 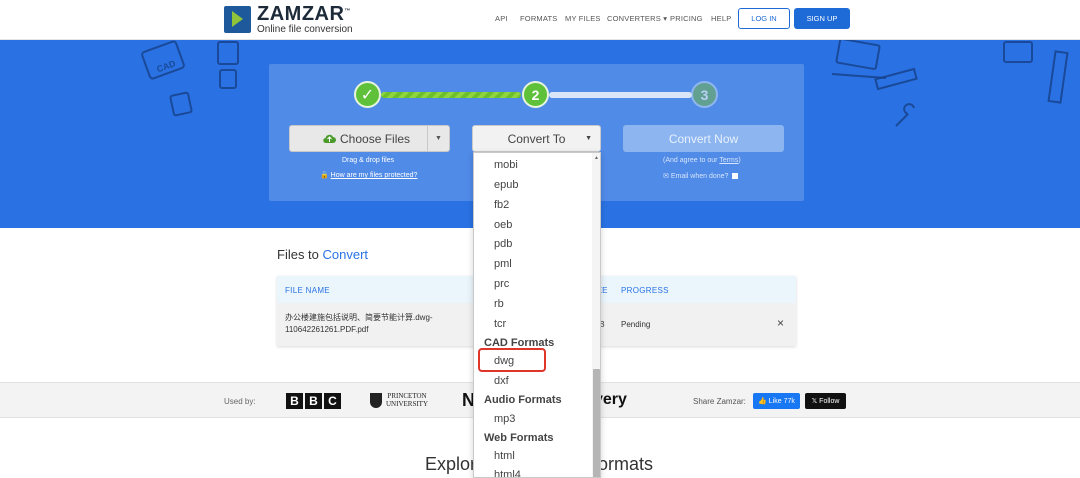 I want to click on step-1-complete: ✓, so click(x=367, y=94).